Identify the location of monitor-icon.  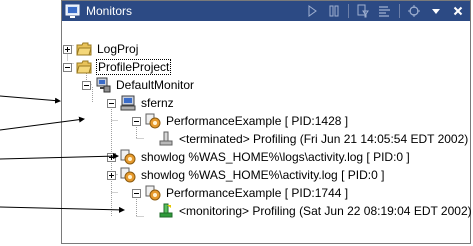
(103, 85).